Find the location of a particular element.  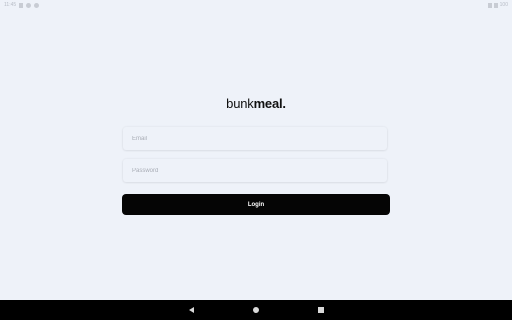

status-right: 100 is located at coordinates (497, 5).